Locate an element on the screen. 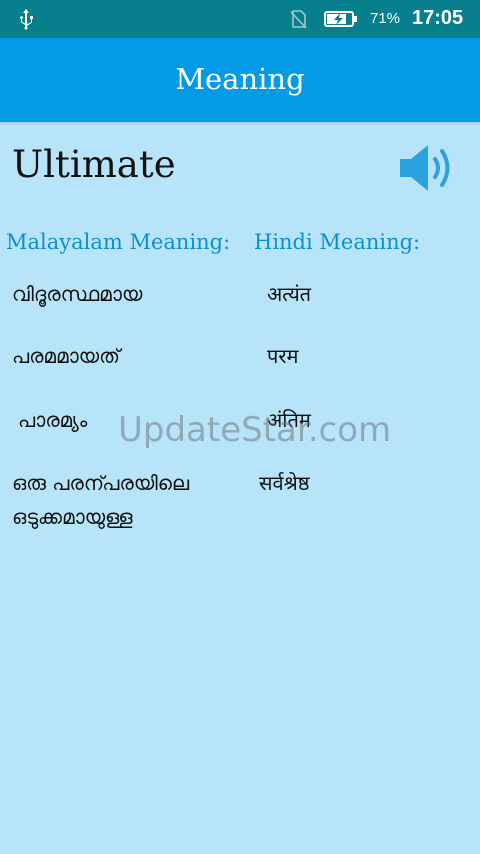 This screenshot has height=854, width=480. app-bar: Meaning is located at coordinates (240, 80).